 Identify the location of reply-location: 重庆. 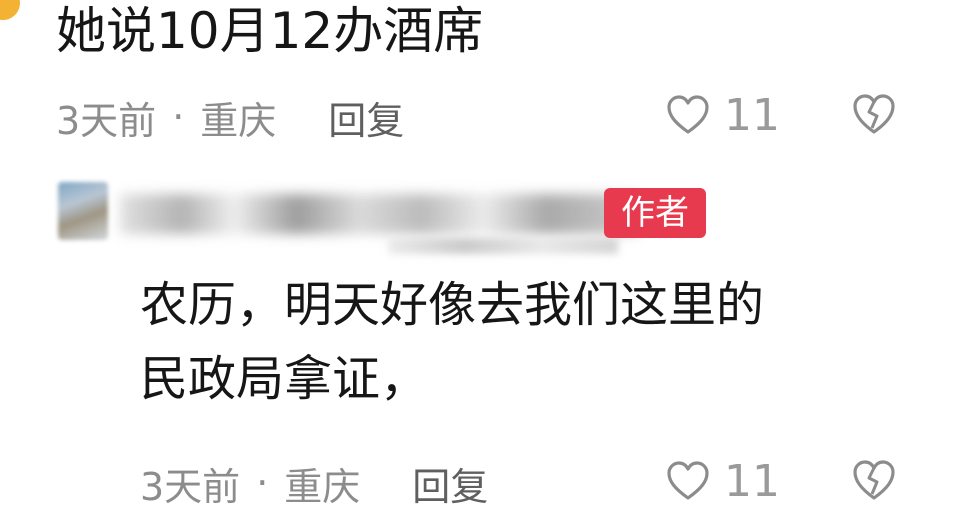
(322, 486).